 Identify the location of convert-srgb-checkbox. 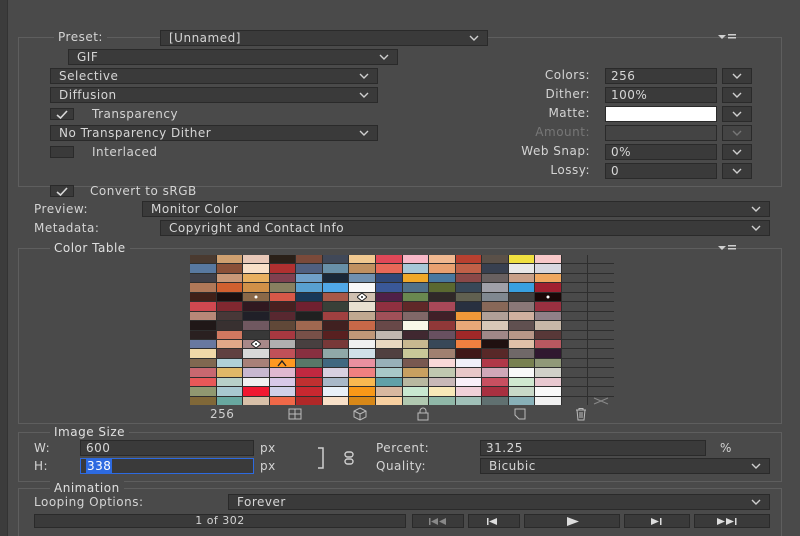
(62, 191).